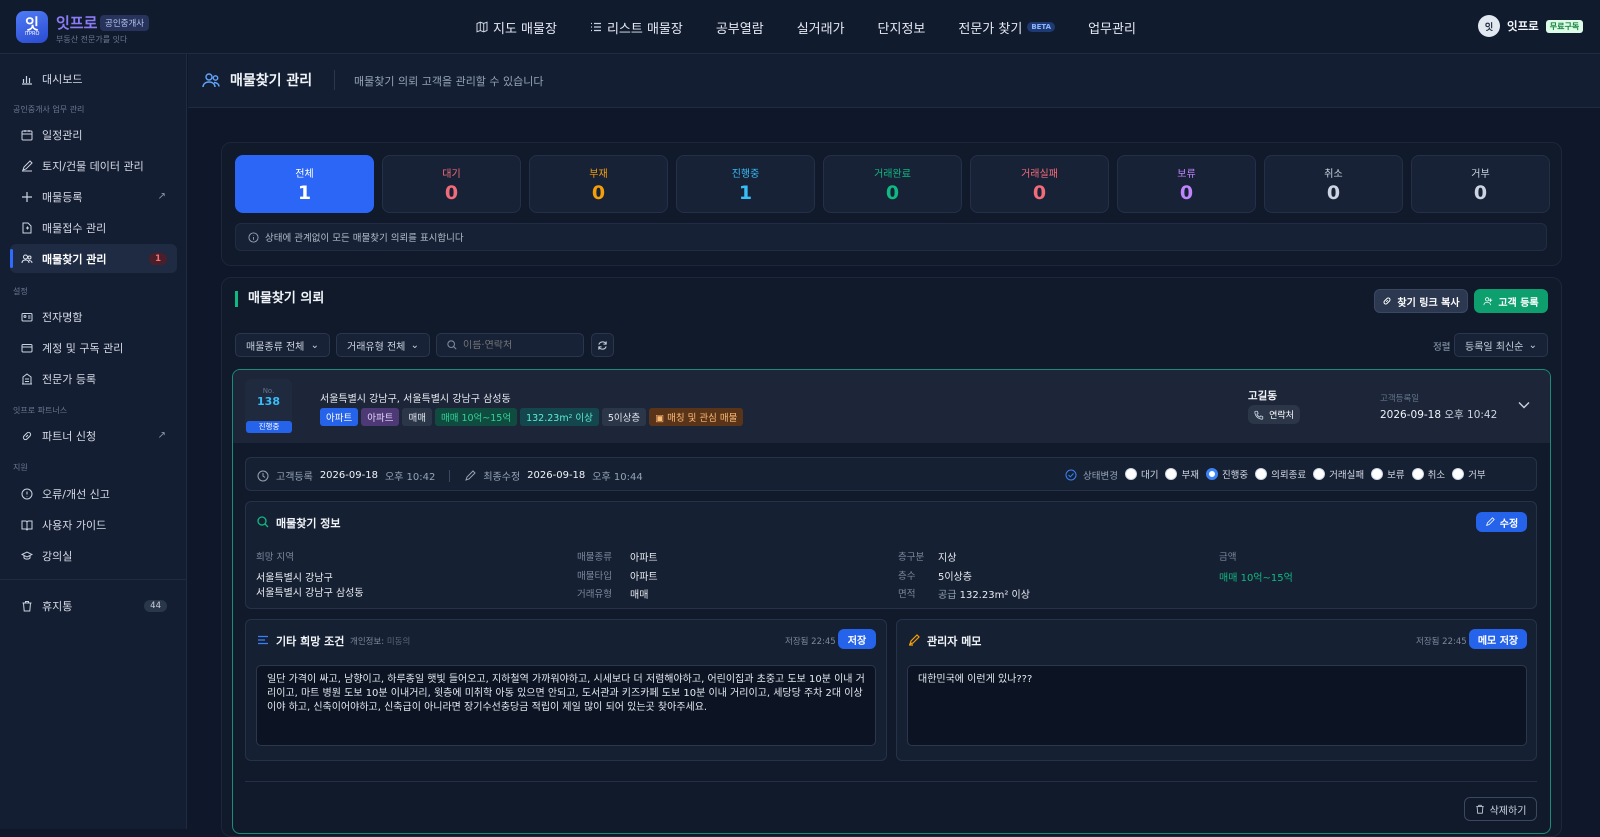  I want to click on save-conditions-button: 저장, so click(857, 639).